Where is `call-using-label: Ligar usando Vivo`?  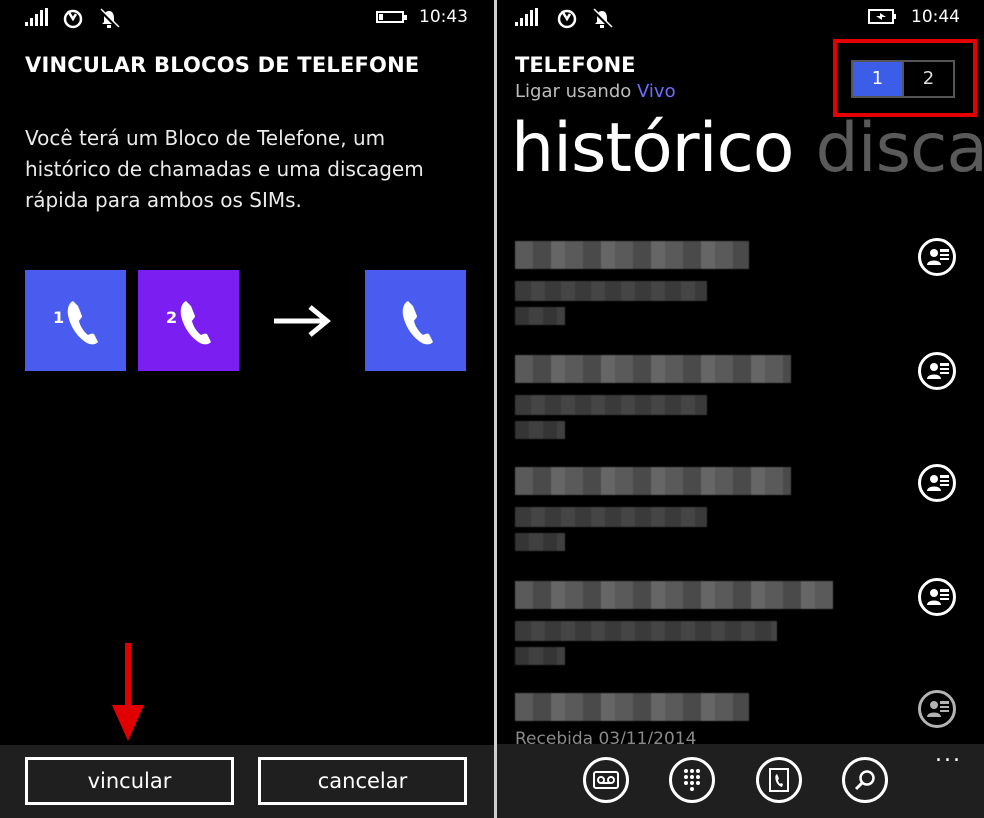 call-using-label: Ligar usando Vivo is located at coordinates (595, 91).